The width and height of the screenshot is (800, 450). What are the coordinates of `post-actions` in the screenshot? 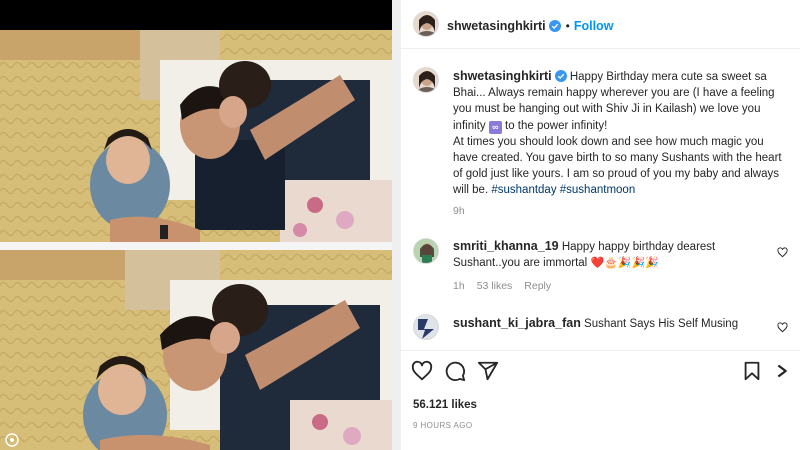 It's located at (601, 373).